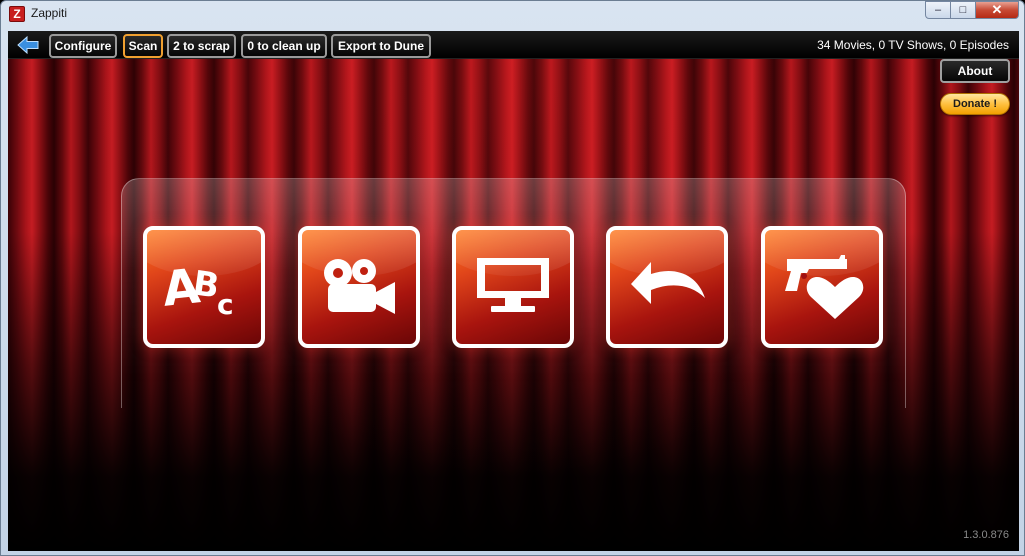 The height and width of the screenshot is (556, 1025). Describe the element at coordinates (197, 289) in the screenshot. I see `abc-icon: A B c` at that location.